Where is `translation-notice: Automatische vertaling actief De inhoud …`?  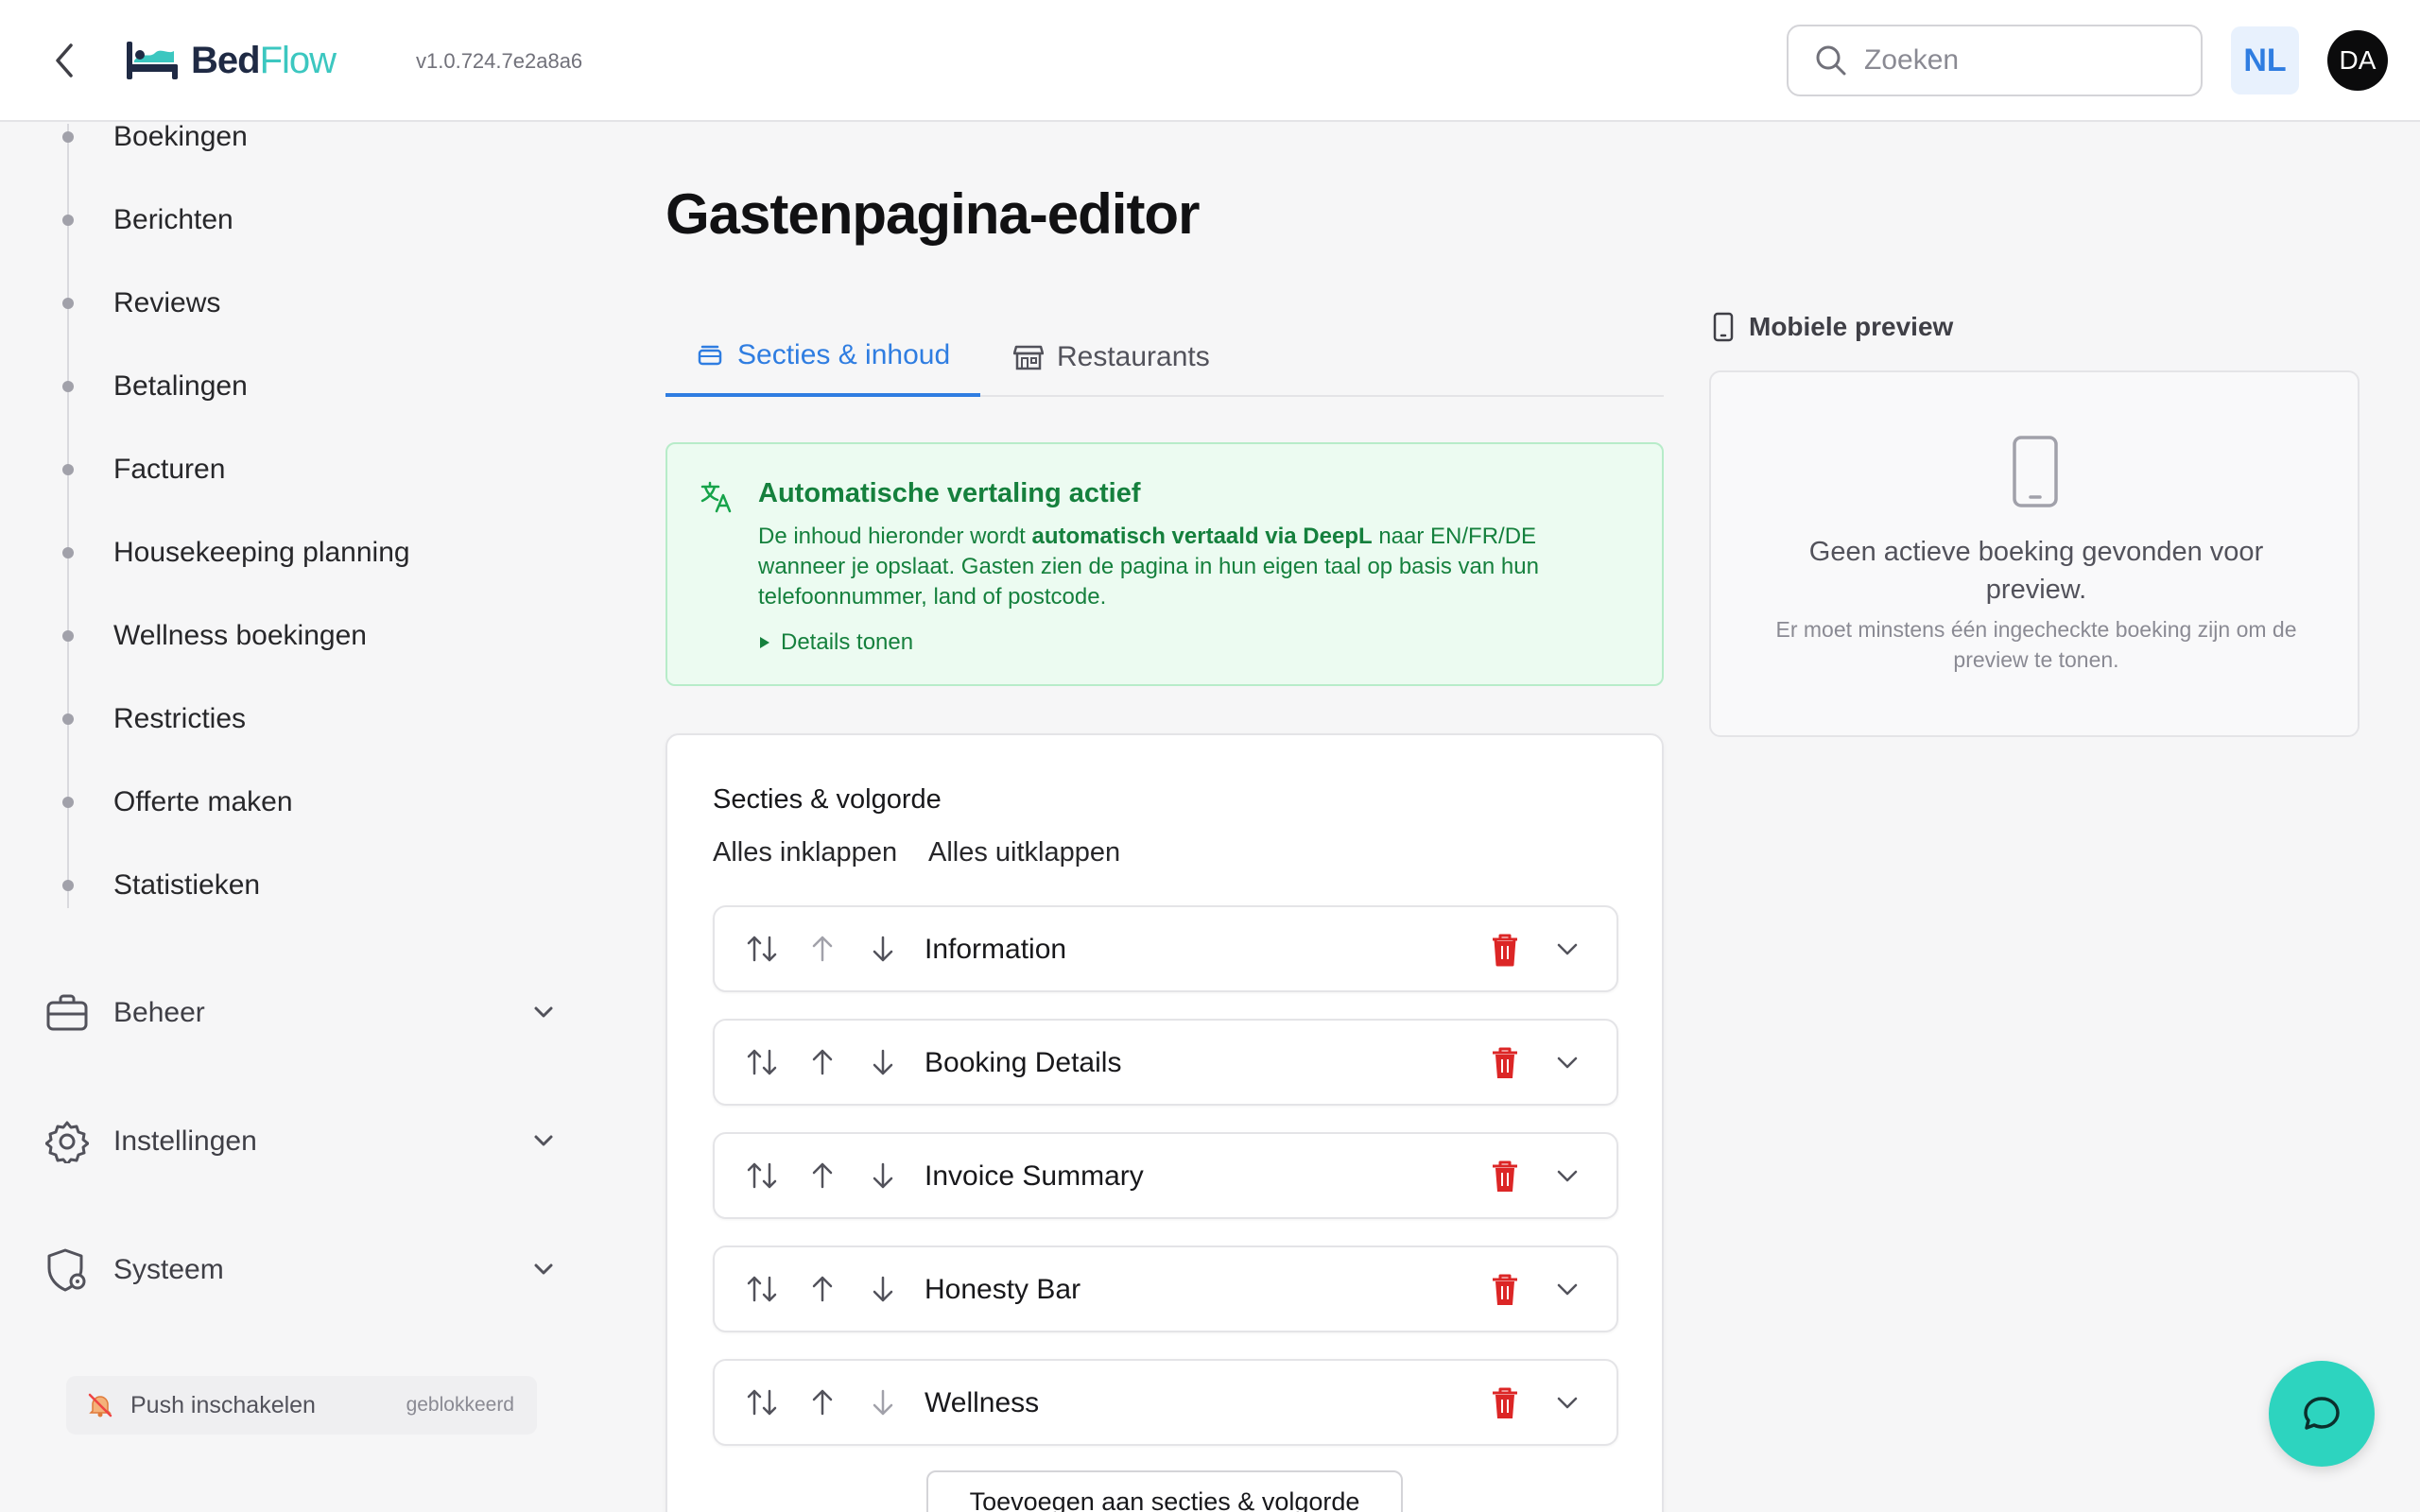
translation-notice: Automatische vertaling actief De inhoud … is located at coordinates (1165, 564).